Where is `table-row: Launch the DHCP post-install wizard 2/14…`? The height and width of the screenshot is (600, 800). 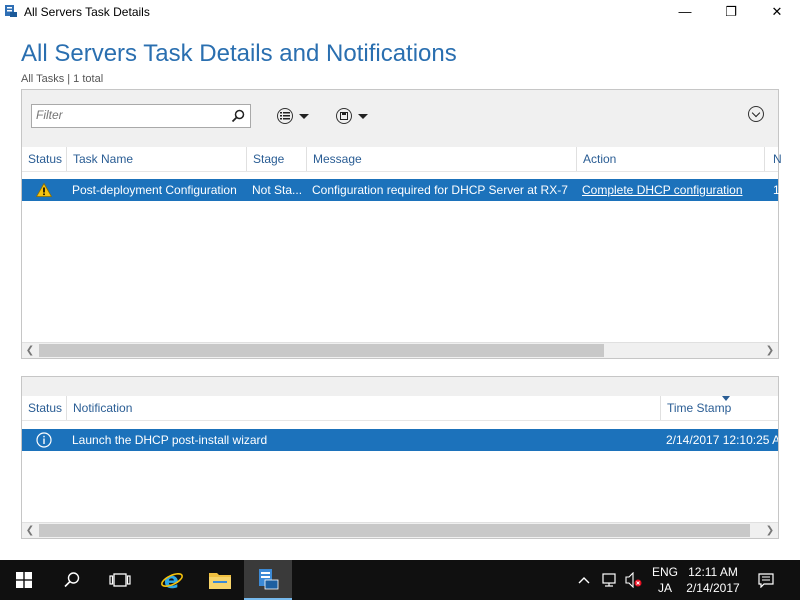 table-row: Launch the DHCP post-install wizard 2/14… is located at coordinates (400, 440).